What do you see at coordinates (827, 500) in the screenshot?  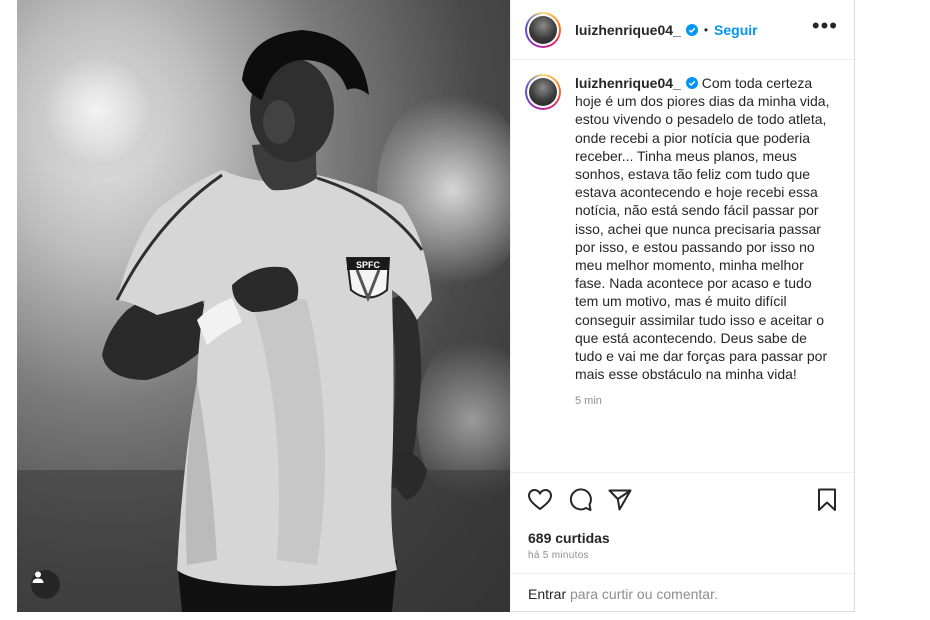 I see `bookmark-icon` at bounding box center [827, 500].